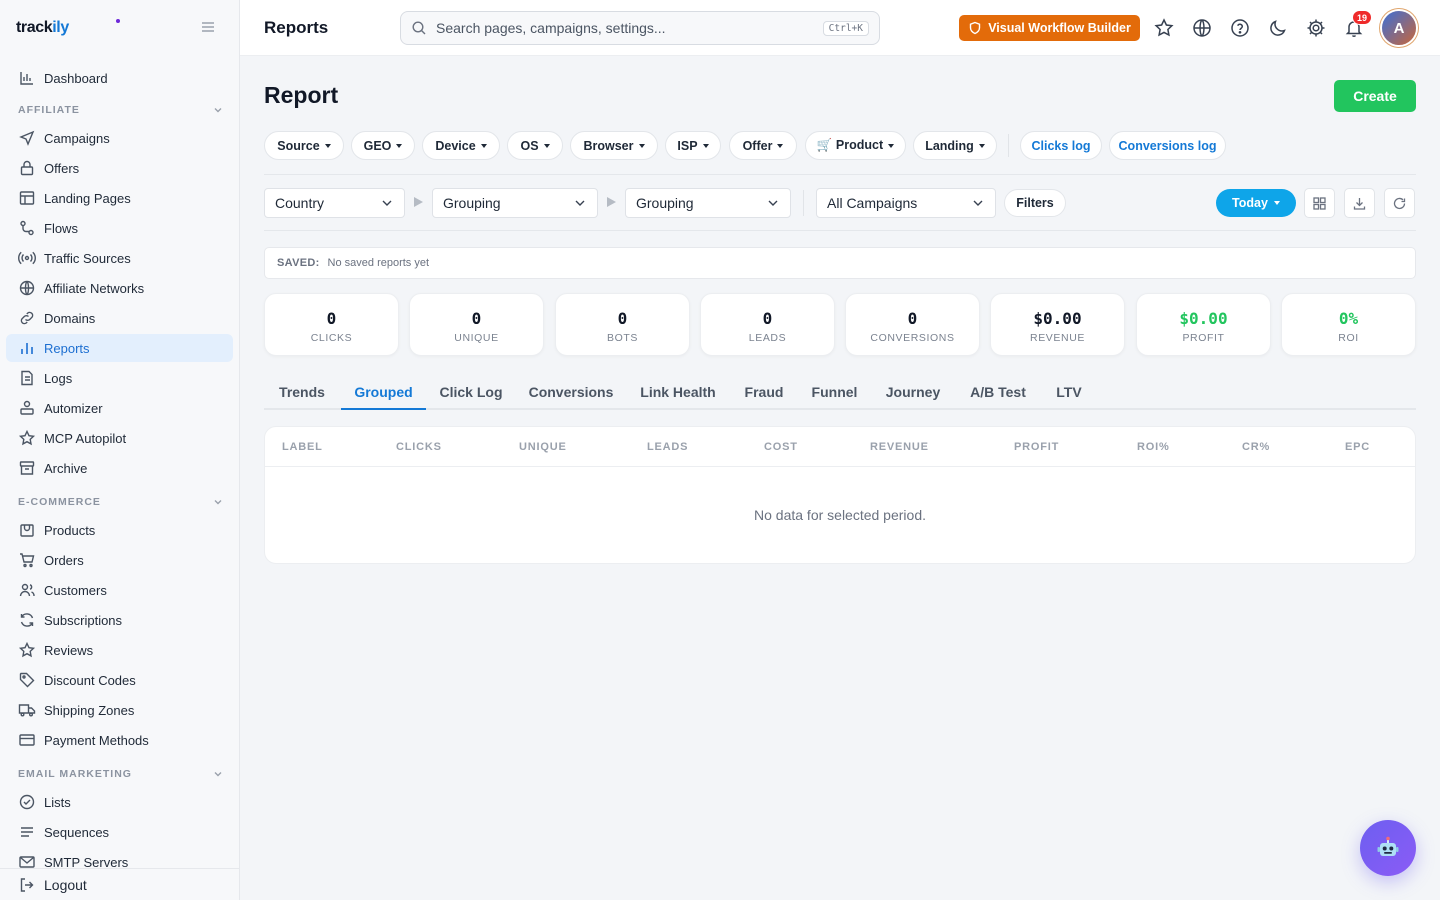 Image resolution: width=1440 pixels, height=900 pixels. I want to click on caret-down-icon, so click(641, 145).